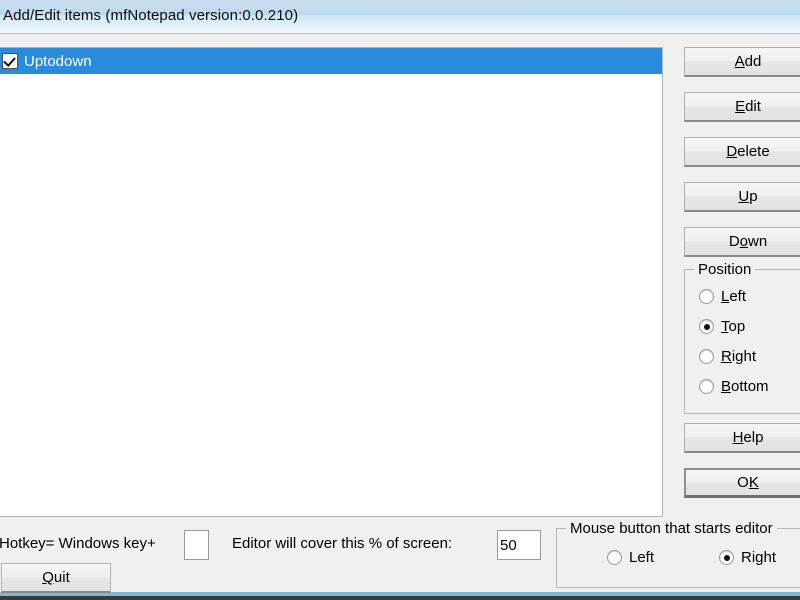  What do you see at coordinates (739, 356) in the screenshot?
I see `radio-position-right-label: Right` at bounding box center [739, 356].